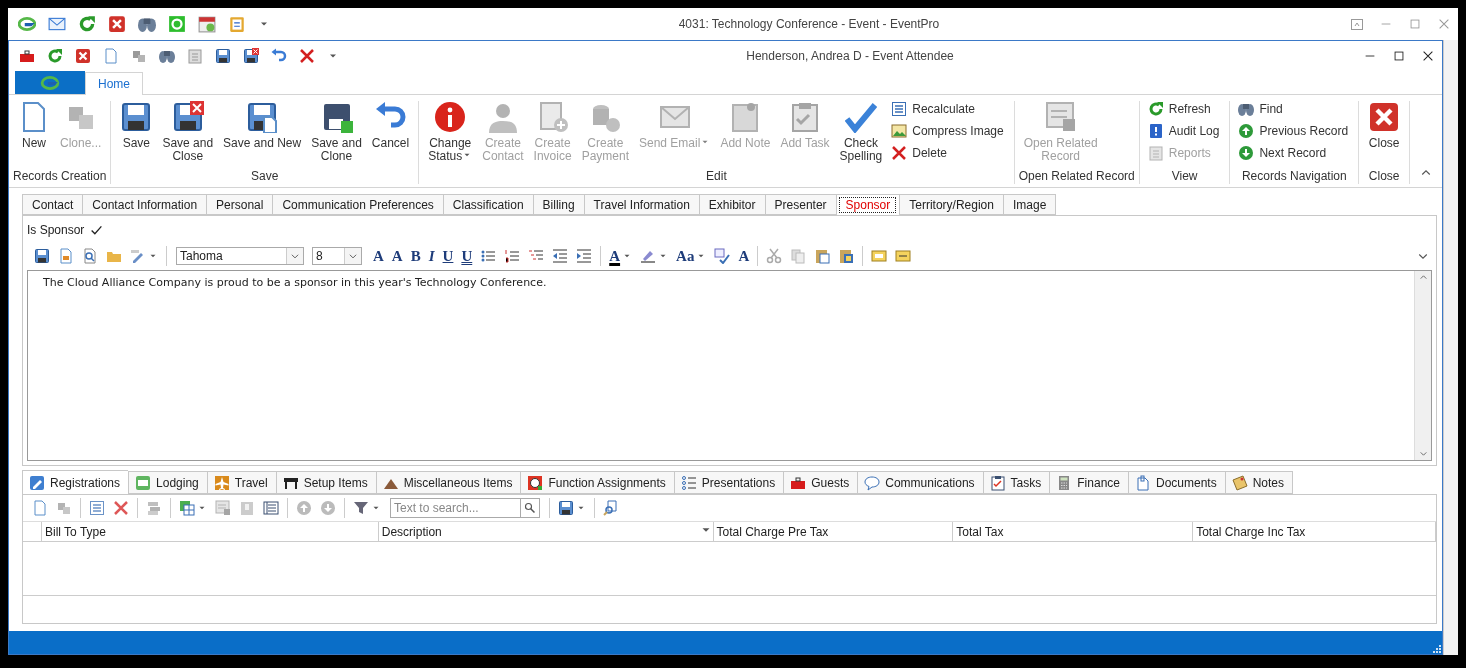 The width and height of the screenshot is (1466, 668). I want to click on filter-icon, so click(361, 508).